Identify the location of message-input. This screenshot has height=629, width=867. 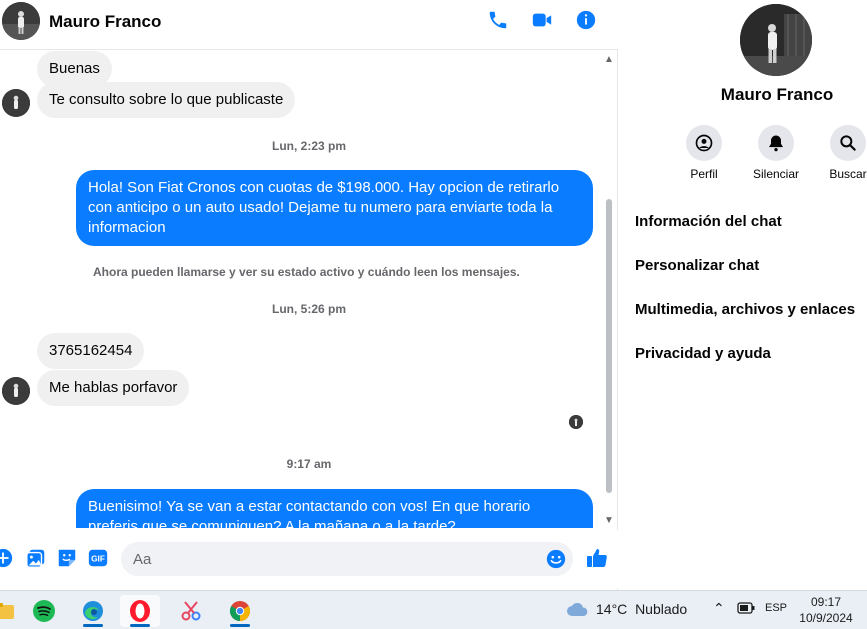
(347, 559).